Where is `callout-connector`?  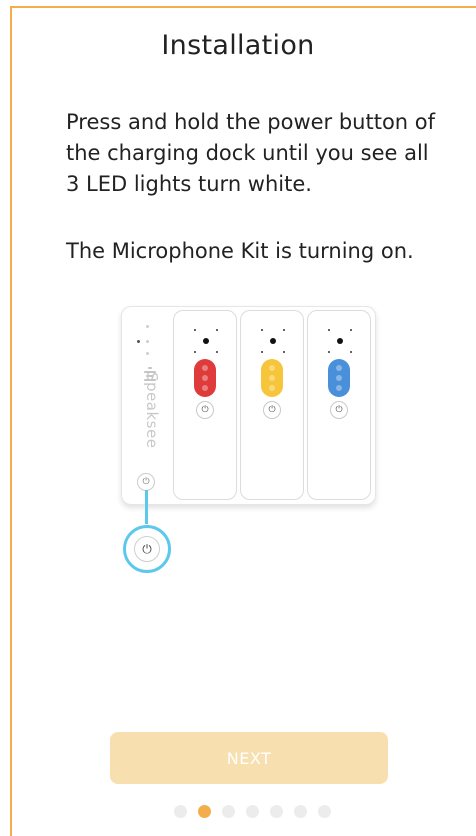
callout-connector is located at coordinates (146, 507).